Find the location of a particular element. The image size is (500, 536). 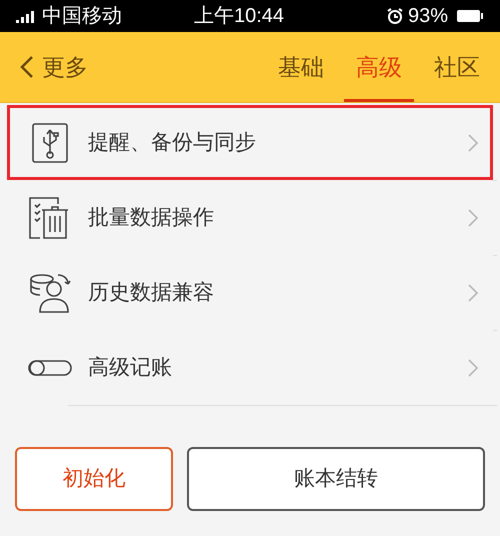

battery-percent: 93% is located at coordinates (428, 16).